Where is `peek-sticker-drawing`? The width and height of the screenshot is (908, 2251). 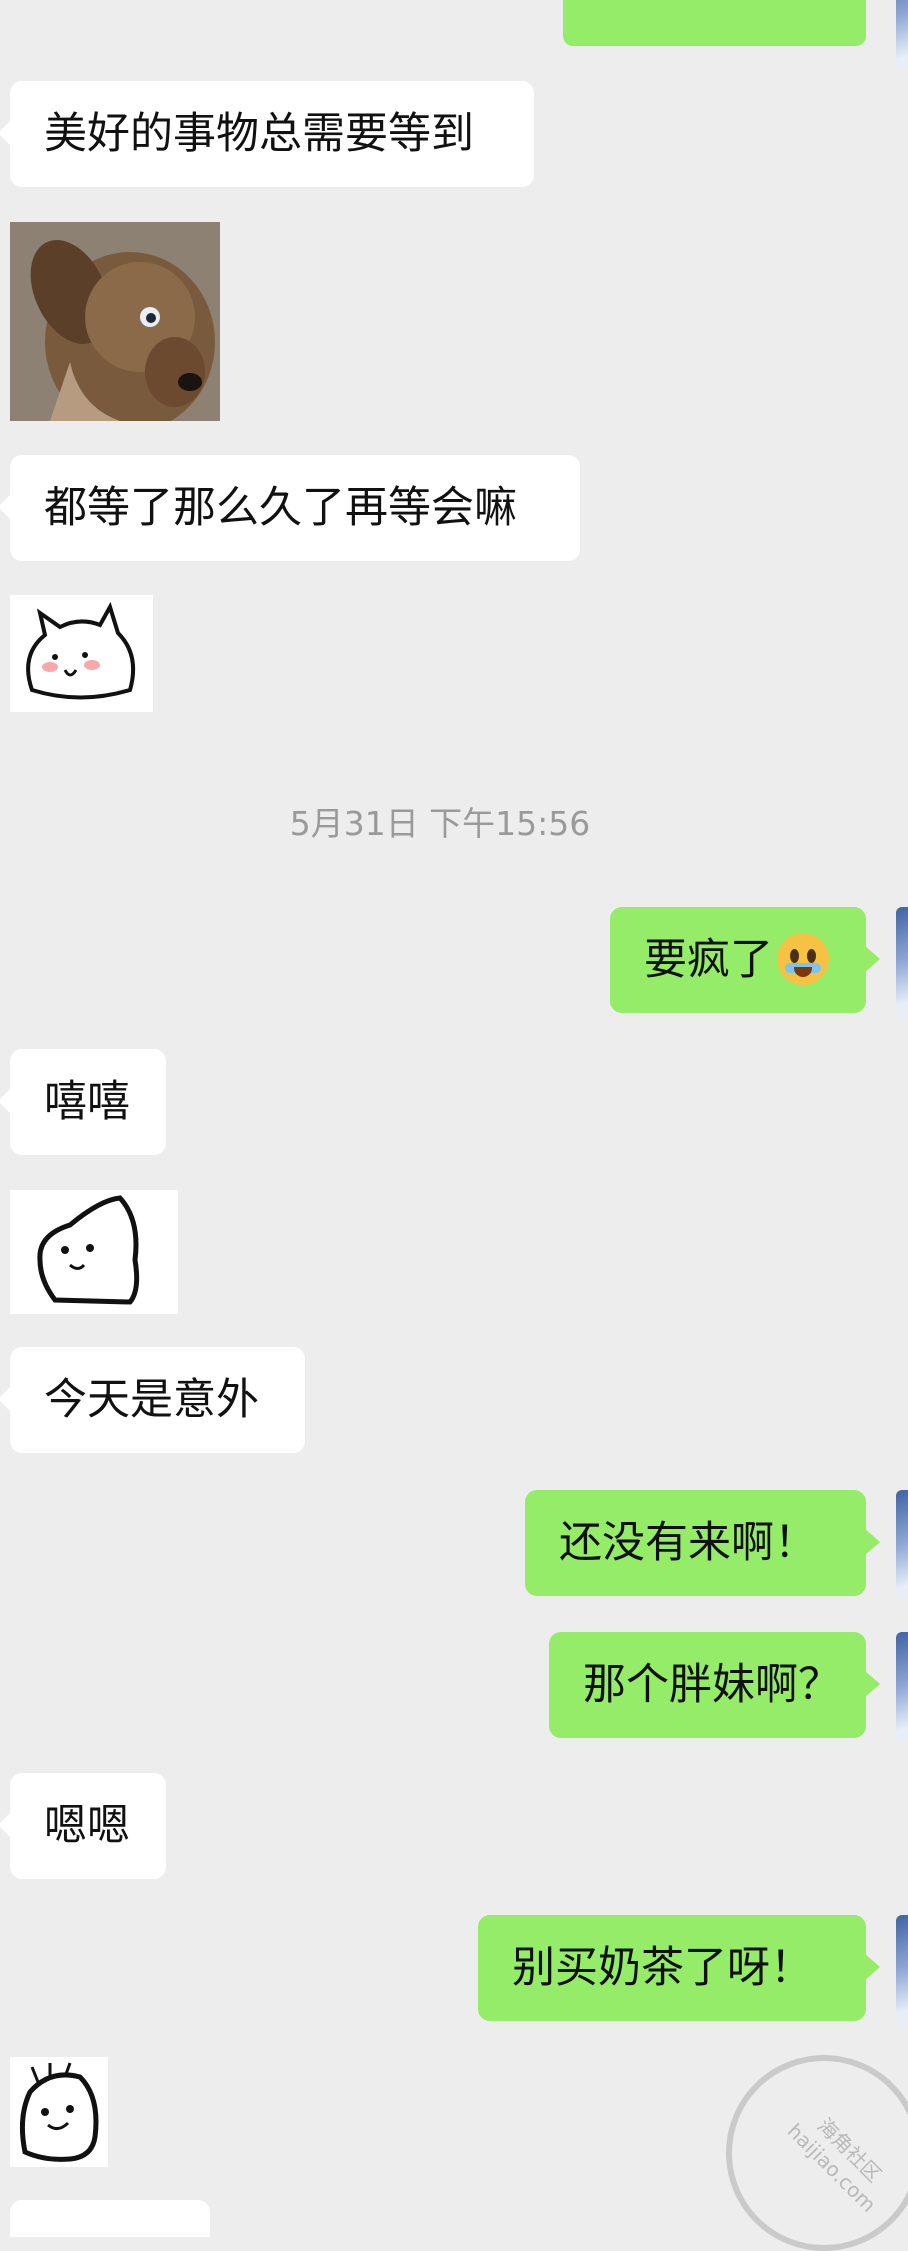 peek-sticker-drawing is located at coordinates (88, 1250).